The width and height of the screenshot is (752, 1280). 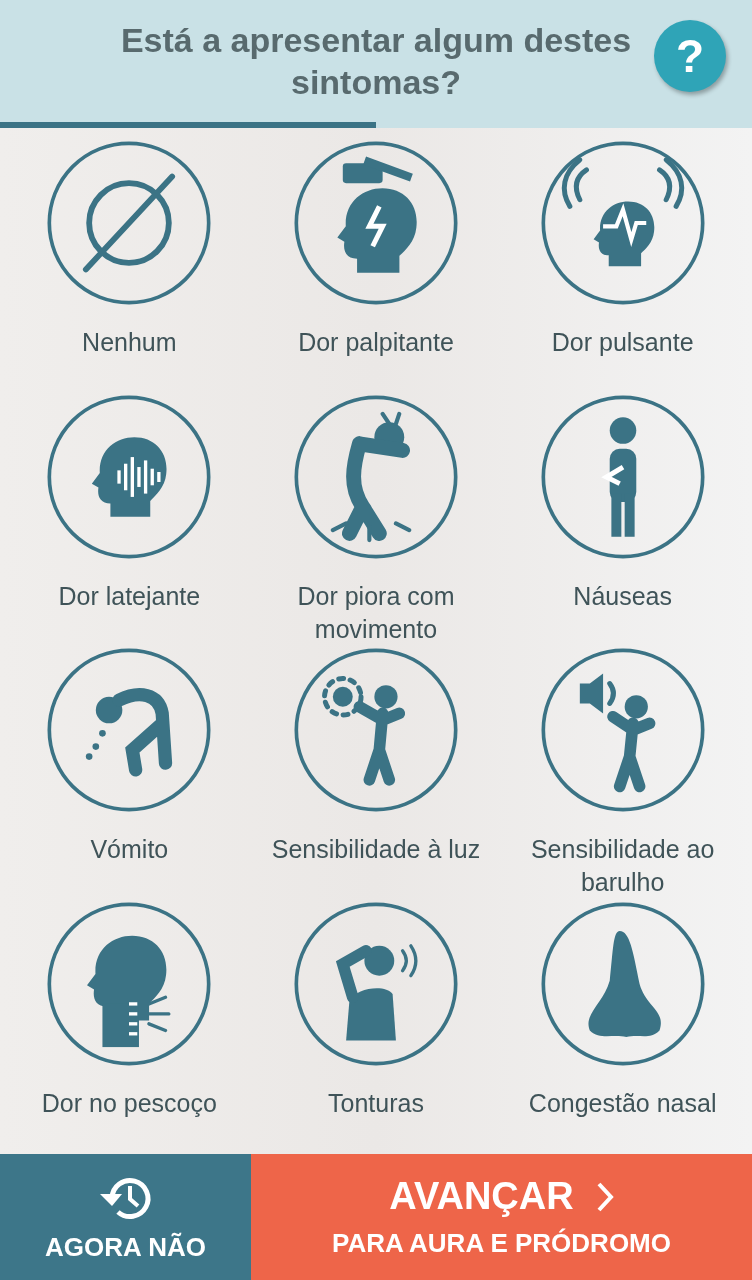 I want to click on symptom-option: Sensibilidade ao barulho, so click(x=622, y=774).